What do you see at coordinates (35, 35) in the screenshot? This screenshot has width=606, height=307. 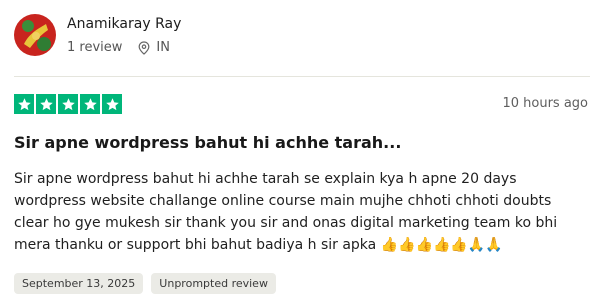 I see `reviewer-avatar` at bounding box center [35, 35].